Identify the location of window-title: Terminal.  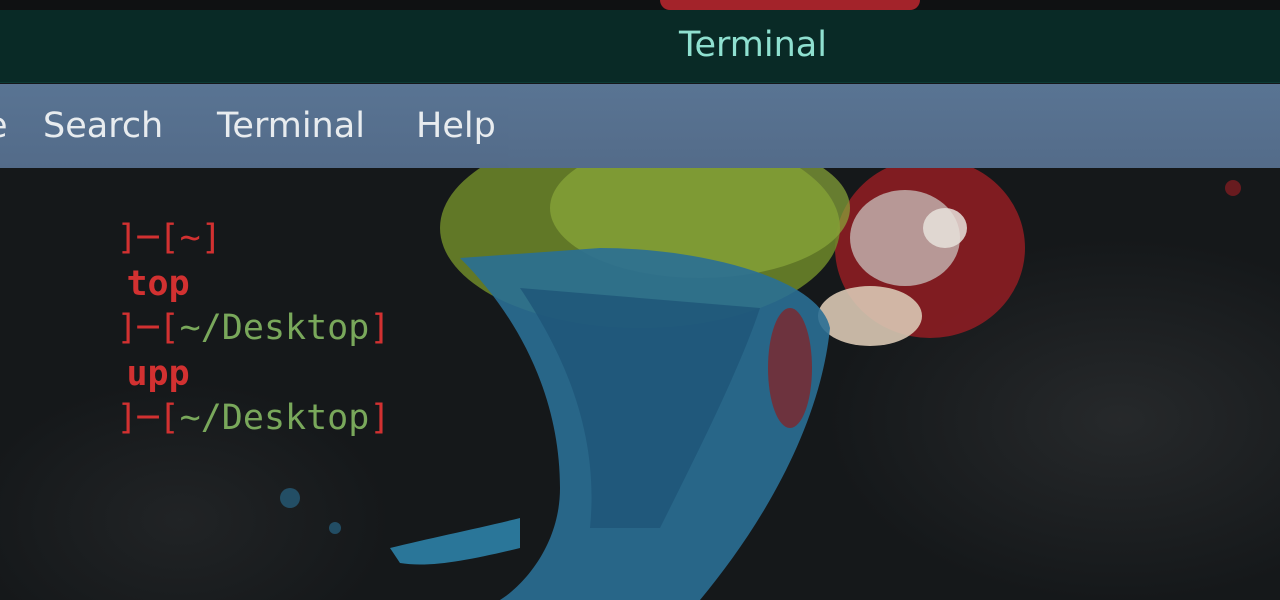
(753, 45).